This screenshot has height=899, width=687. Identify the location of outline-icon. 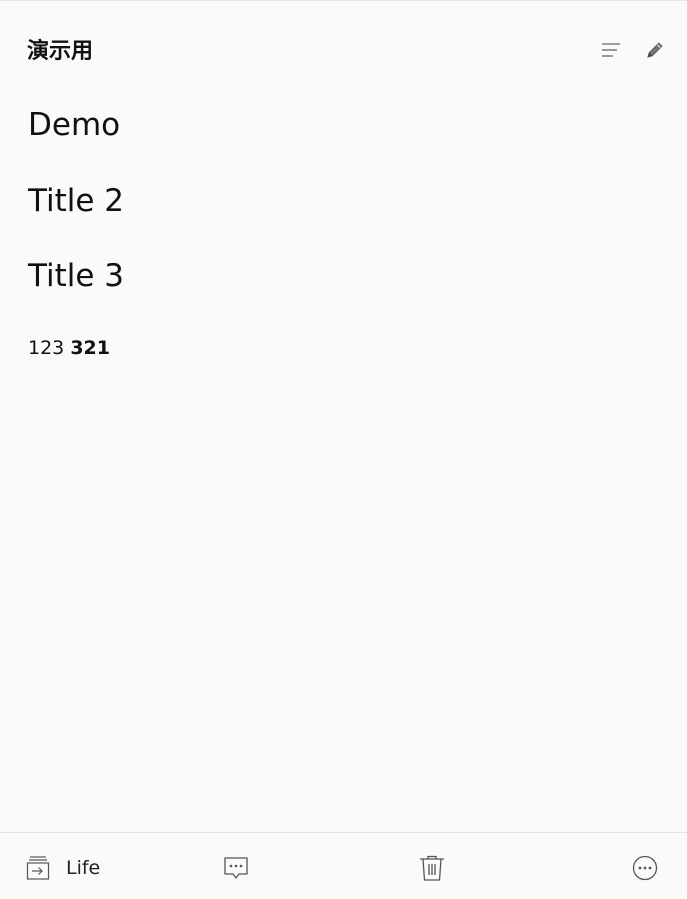
(611, 50).